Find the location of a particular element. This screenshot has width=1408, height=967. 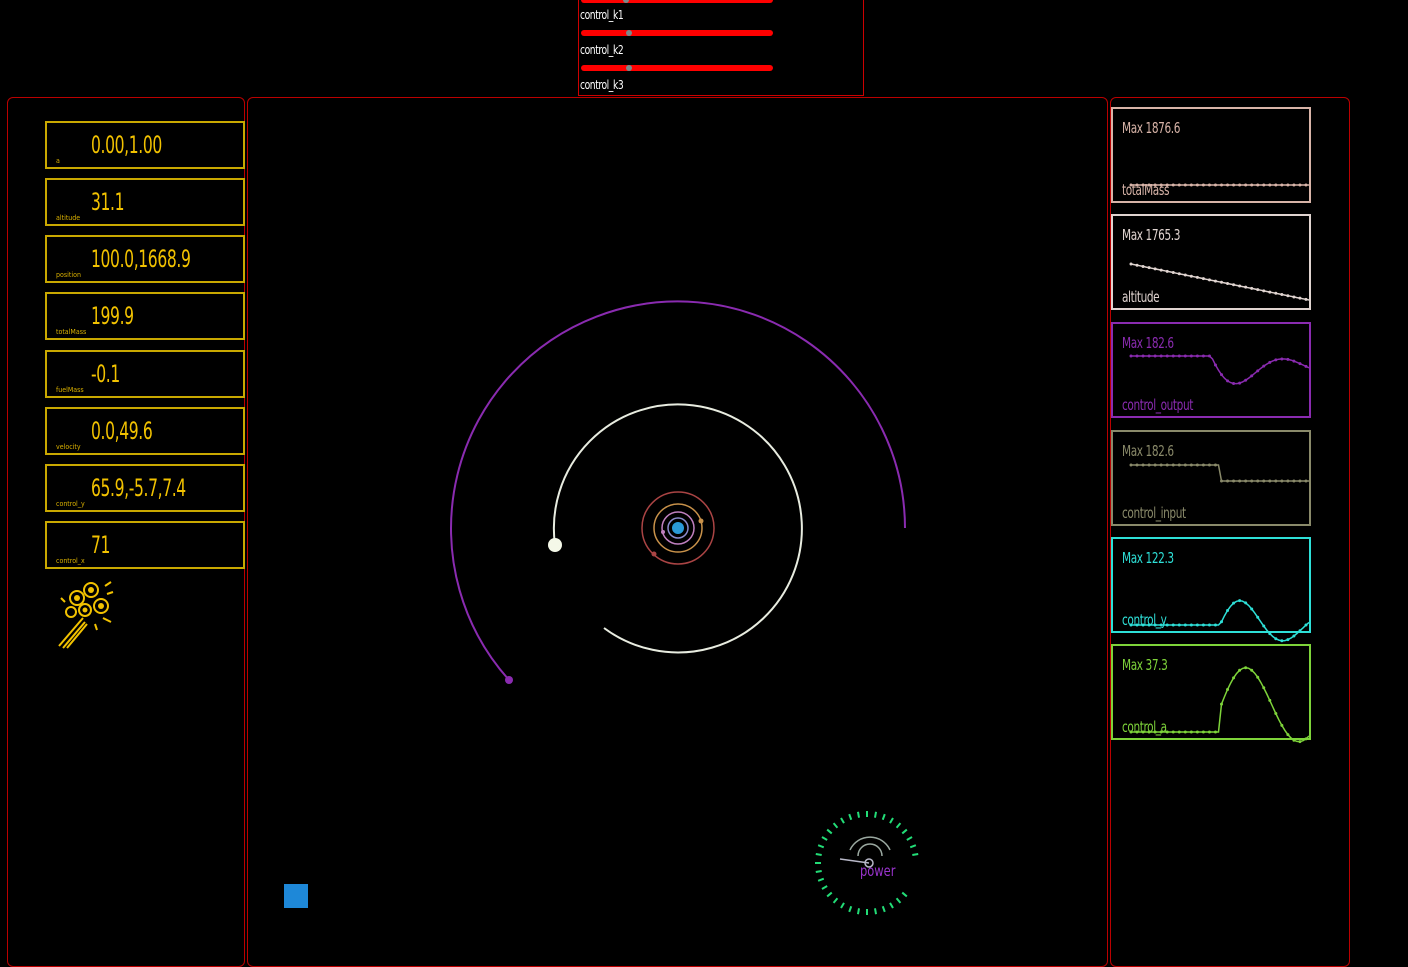

outer-orbit-path is located at coordinates (678, 490).